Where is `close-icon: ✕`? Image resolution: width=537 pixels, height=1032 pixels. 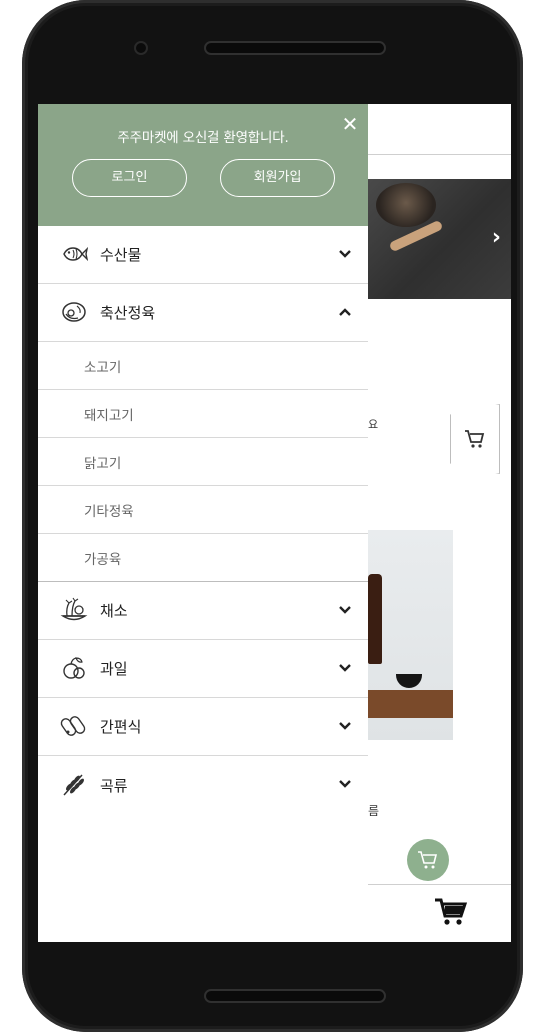 close-icon: ✕ is located at coordinates (350, 124).